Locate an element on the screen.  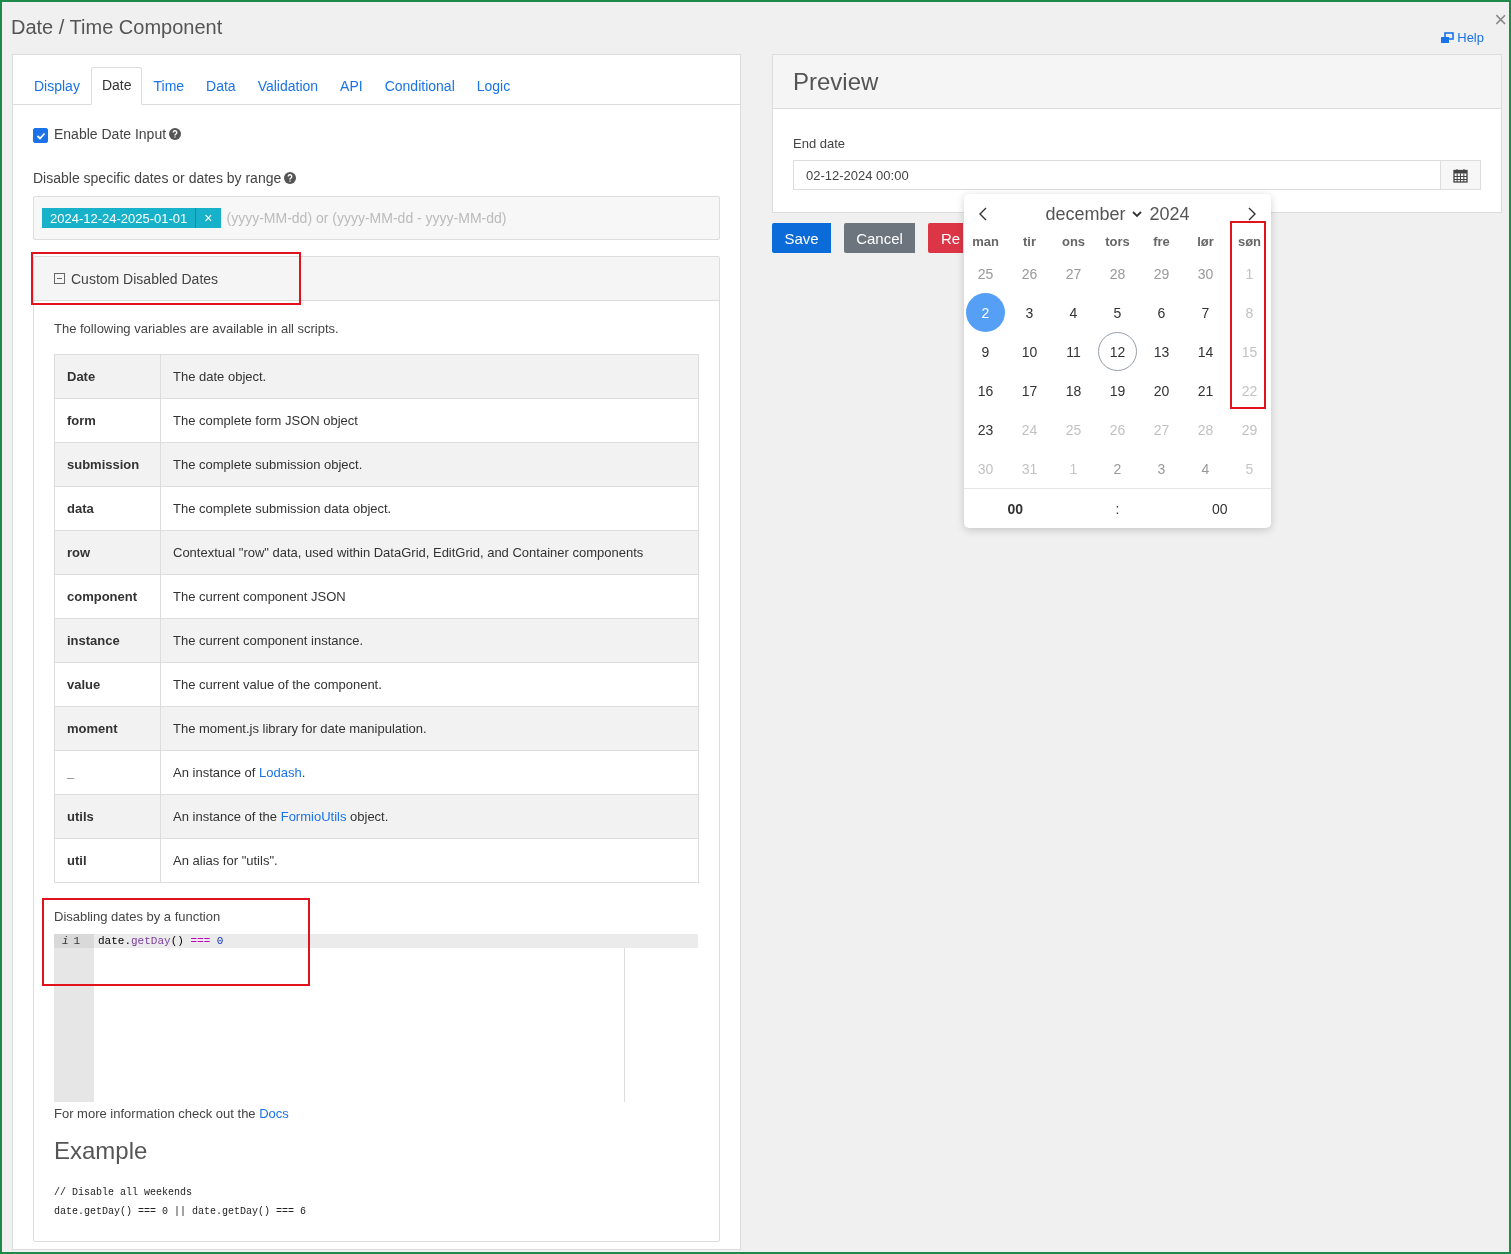
tag-input-field: 2024-12-24-2025-01-01 × (yyyy-MM-dd) or (yyyy-MM-dd - yyyy-MM-dd) is located at coordinates (376, 218).